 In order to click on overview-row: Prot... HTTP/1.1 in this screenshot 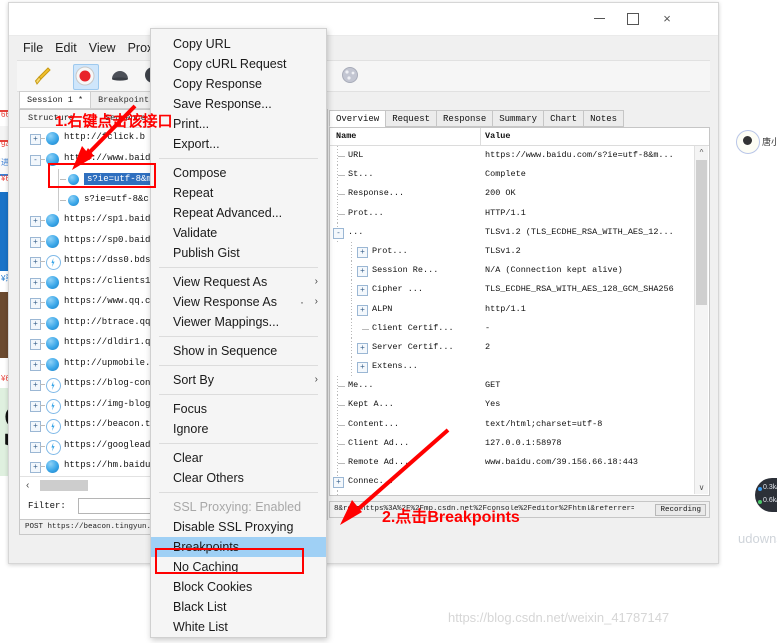, I will do `click(512, 213)`.